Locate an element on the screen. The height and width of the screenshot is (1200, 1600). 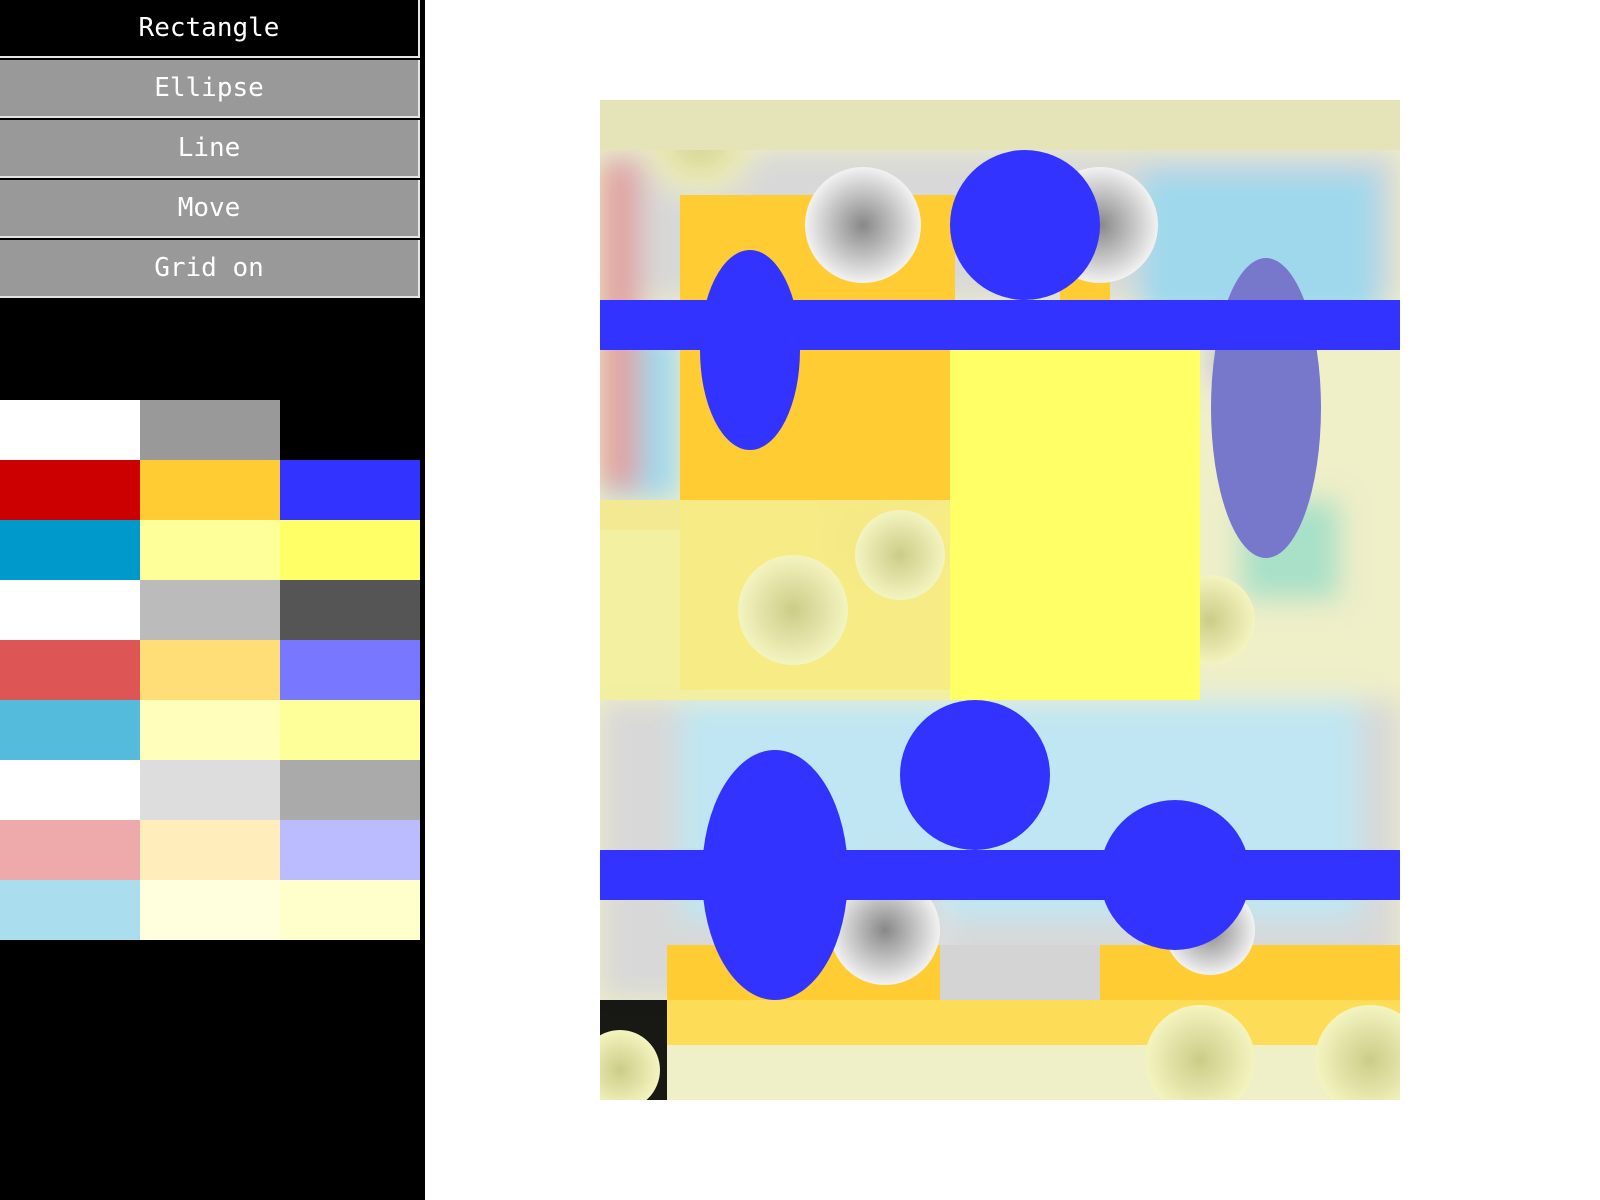
ellipse-tool-button: Ellipse is located at coordinates (210, 89).